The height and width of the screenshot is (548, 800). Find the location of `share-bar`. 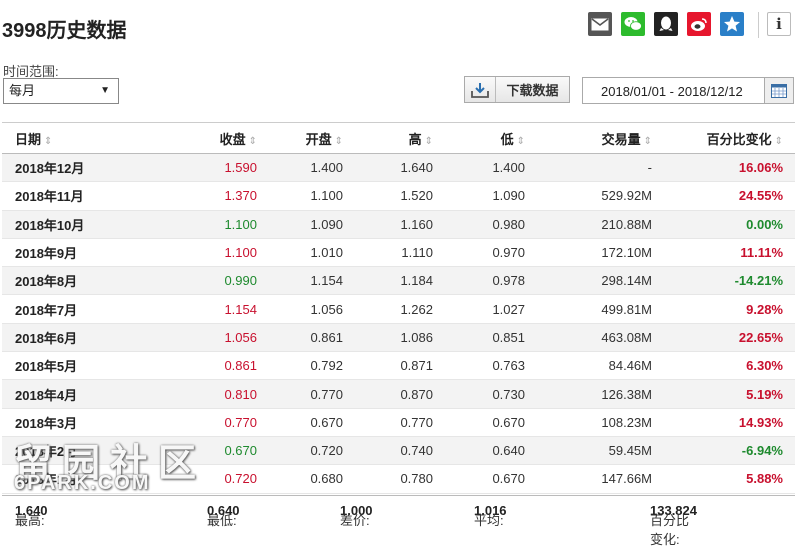

share-bar is located at coordinates (670, 24).